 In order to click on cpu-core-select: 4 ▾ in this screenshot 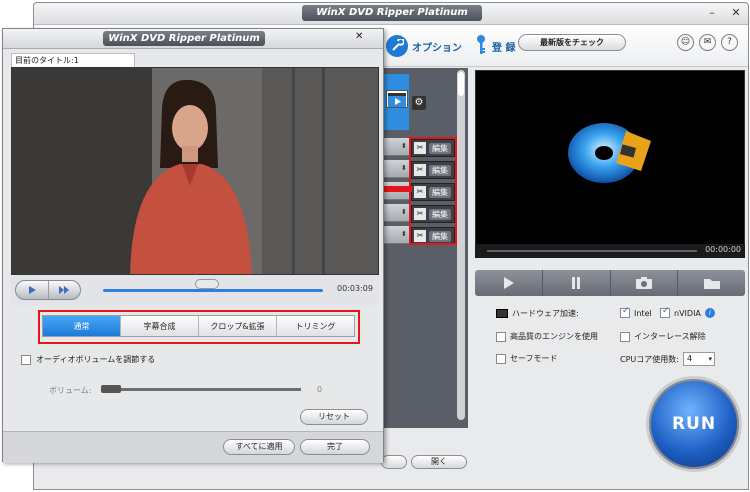, I will do `click(698, 359)`.